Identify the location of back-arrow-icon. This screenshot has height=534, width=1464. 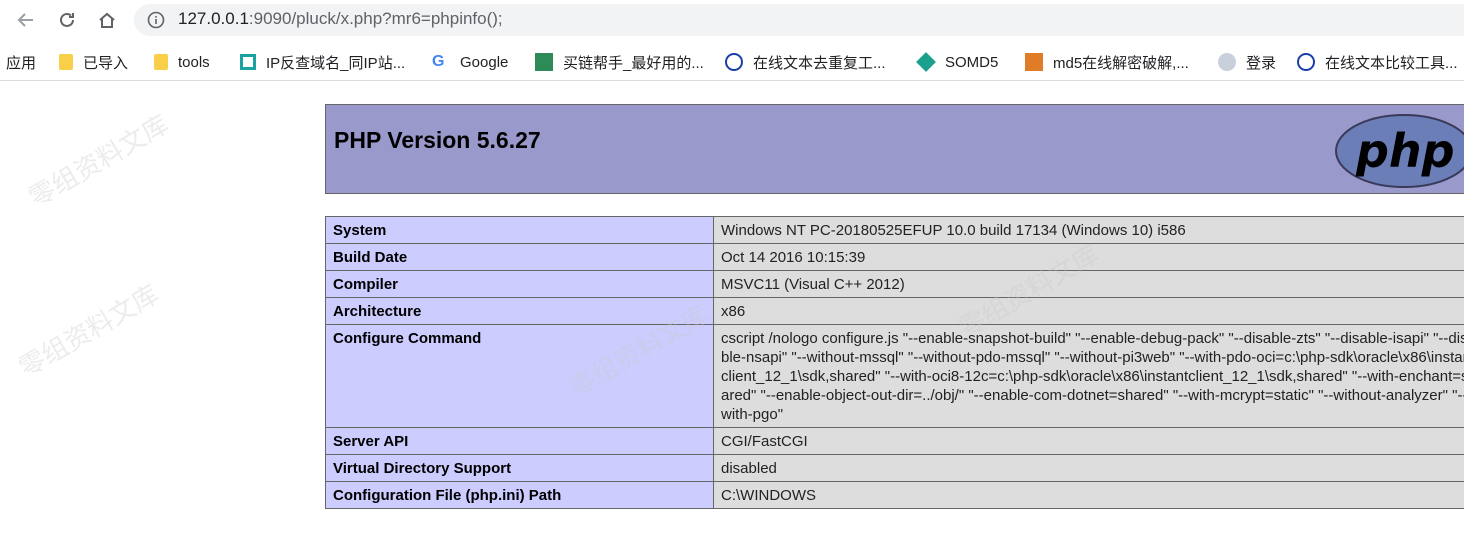
(25, 20).